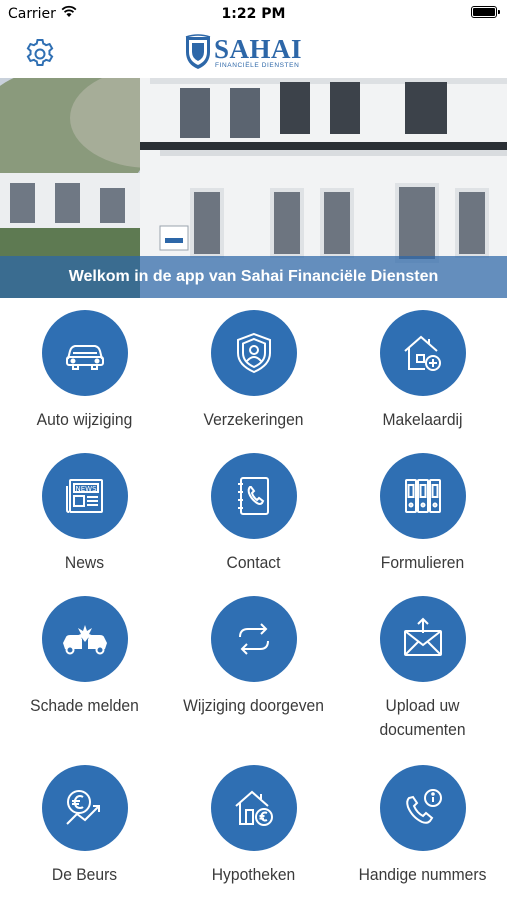 This screenshot has height=911, width=507. I want to click on menu-tile-makelaardij: Makelaardij, so click(422, 381).